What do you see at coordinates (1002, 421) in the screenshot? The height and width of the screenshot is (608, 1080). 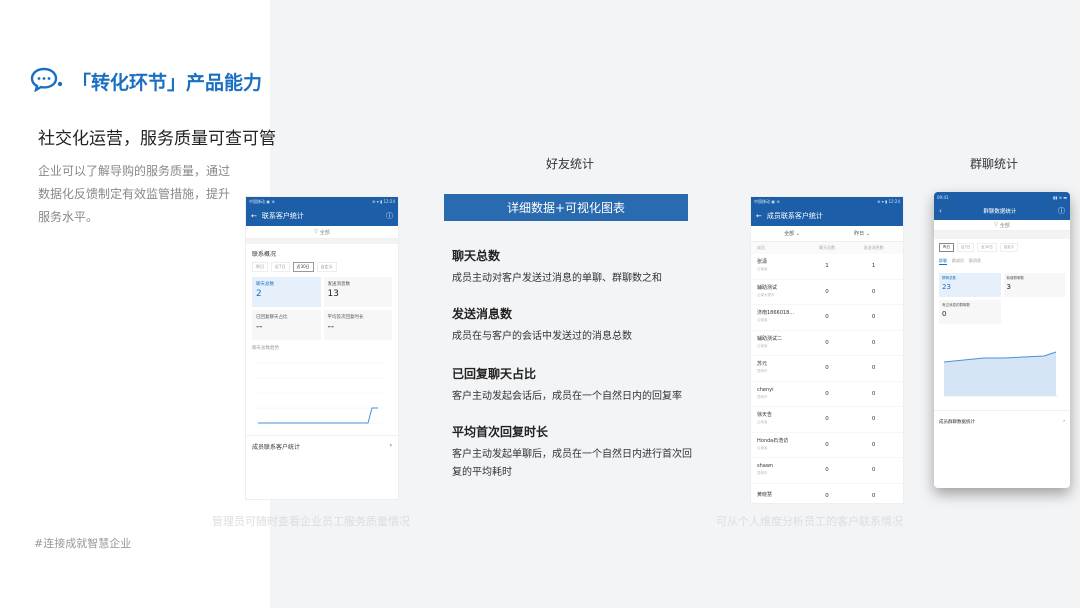 I see `member-group-stats-row: 成员群聊数据统计 ›` at bounding box center [1002, 421].